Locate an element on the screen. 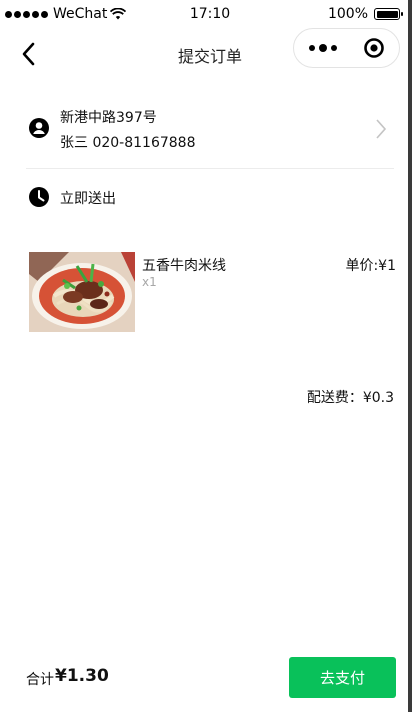 This screenshot has height=712, width=412. close-circle-icon is located at coordinates (374, 48).